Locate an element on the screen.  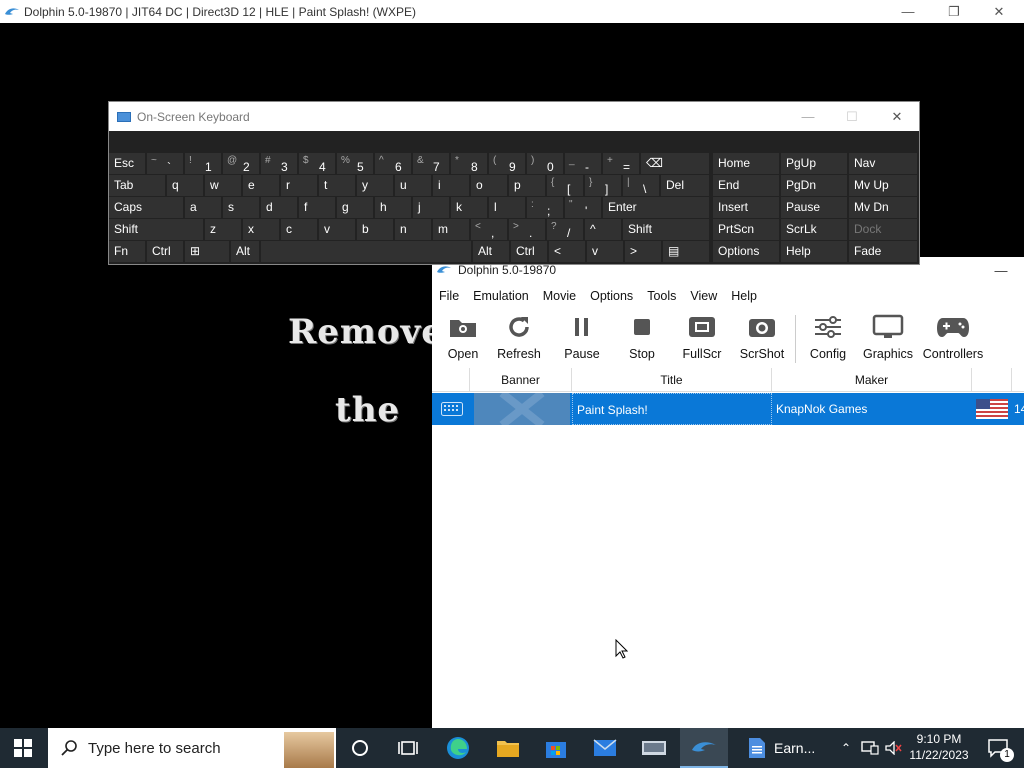
osk-key: d is located at coordinates (279, 207).